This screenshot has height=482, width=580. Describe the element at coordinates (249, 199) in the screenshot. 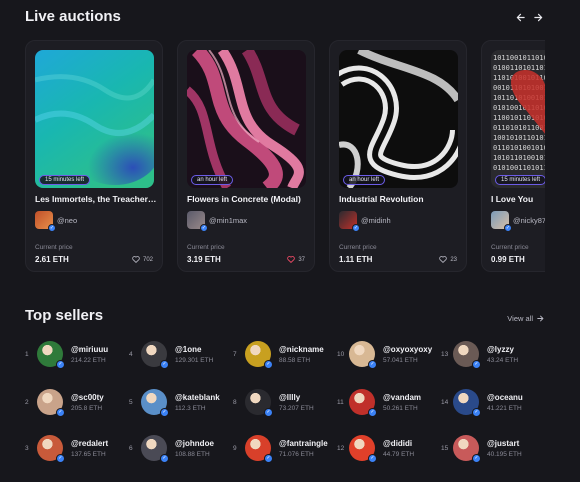

I see `card-title: Flowers in Concrete (Modal)` at that location.